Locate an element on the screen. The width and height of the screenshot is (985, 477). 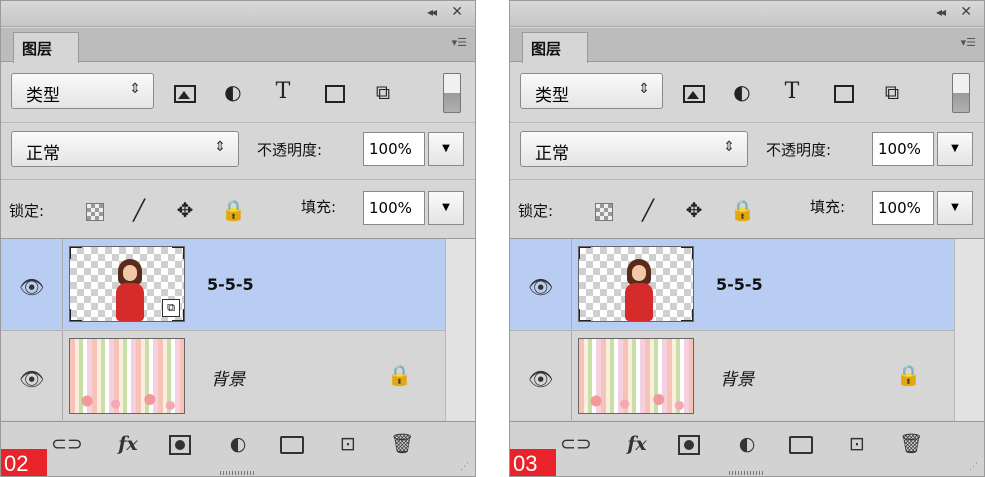
layer-row-5-5-5: 👁 5-5-5 is located at coordinates (732, 284).